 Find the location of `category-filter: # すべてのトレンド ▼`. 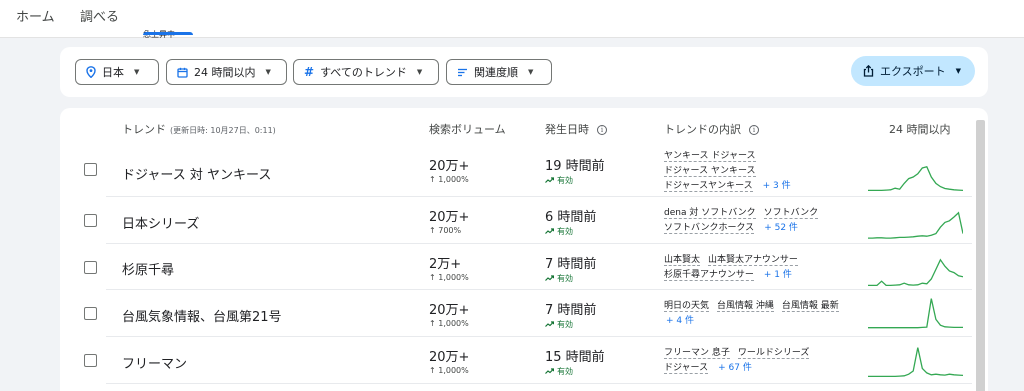

category-filter: # すべてのトレンド ▼ is located at coordinates (366, 72).